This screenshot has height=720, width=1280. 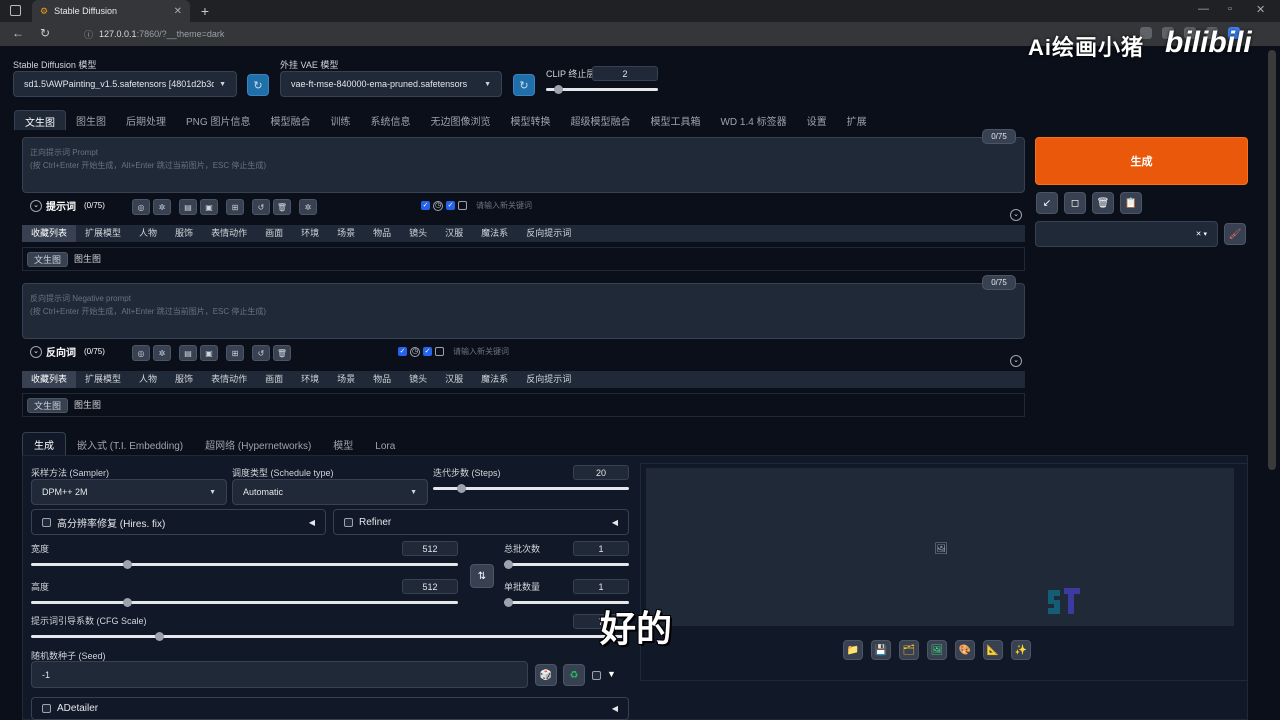 What do you see at coordinates (1021, 650) in the screenshot?
I see `sparkle-icon: ✨` at bounding box center [1021, 650].